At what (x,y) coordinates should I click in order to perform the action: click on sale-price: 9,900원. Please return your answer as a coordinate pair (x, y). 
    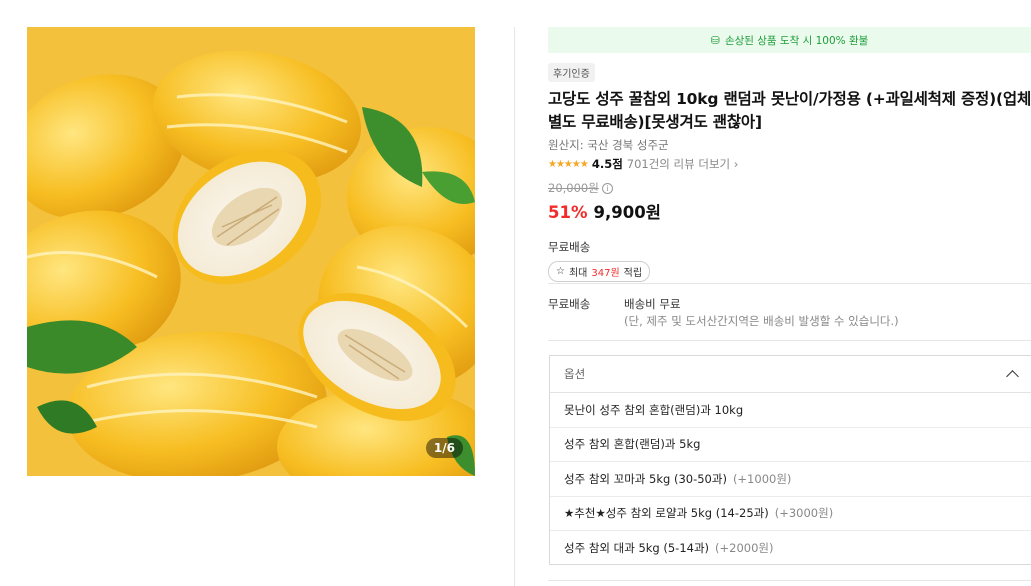
    Looking at the image, I should click on (627, 212).